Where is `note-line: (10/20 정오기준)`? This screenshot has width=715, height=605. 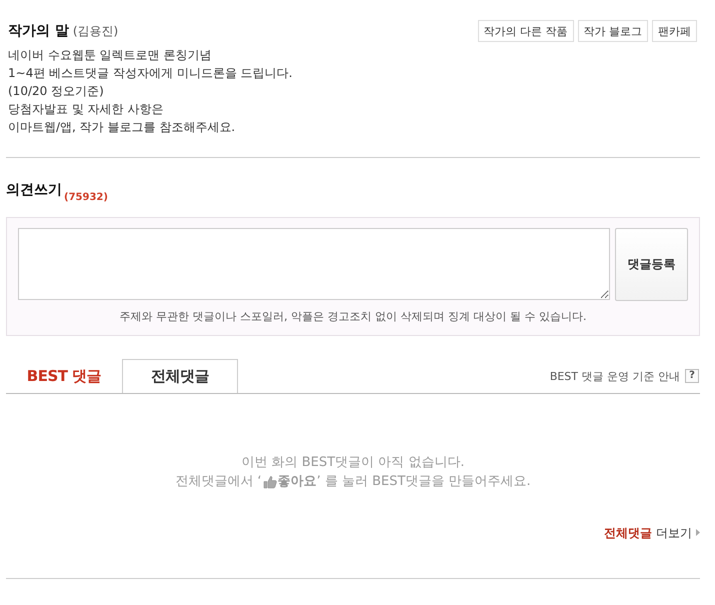
note-line: (10/20 정오기준) is located at coordinates (56, 91).